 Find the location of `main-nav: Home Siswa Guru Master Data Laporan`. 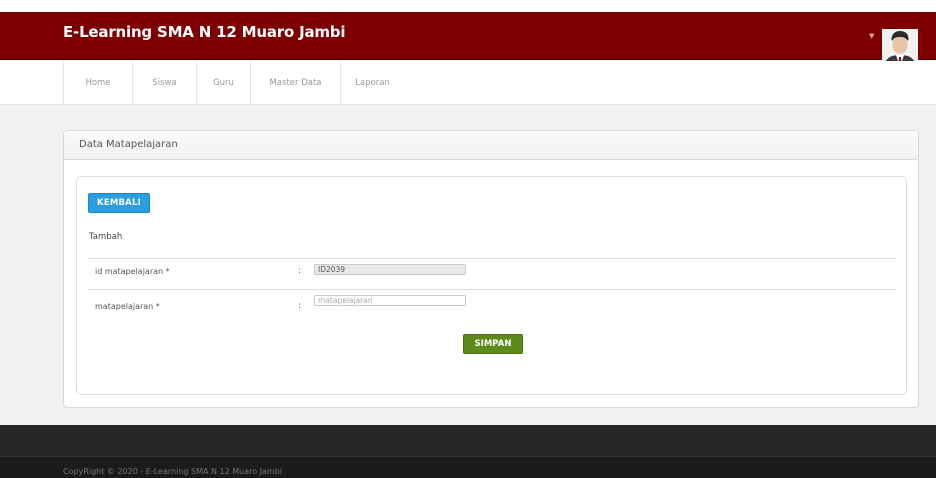

main-nav: Home Siswa Guru Master Data Laporan is located at coordinates (468, 83).